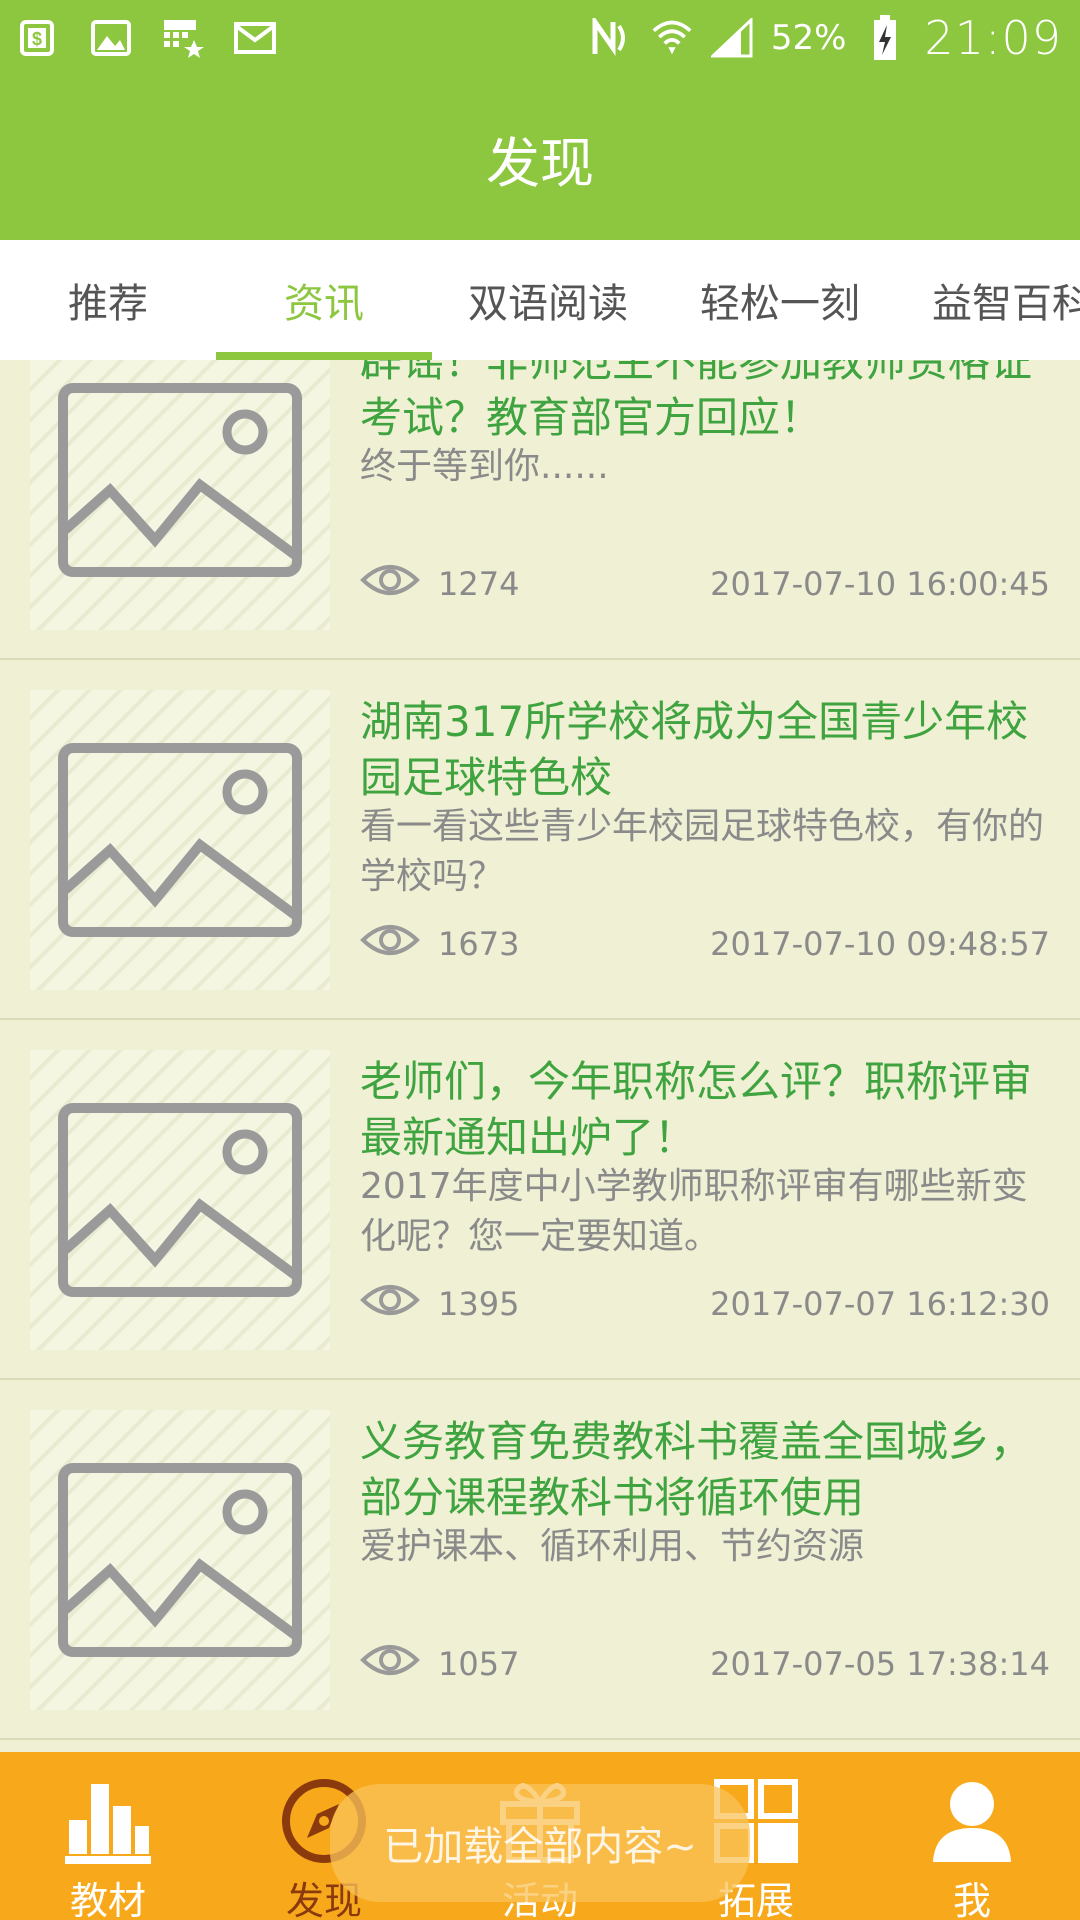 This screenshot has width=1080, height=1920. What do you see at coordinates (479, 584) in the screenshot?
I see `view-count-value: 1274` at bounding box center [479, 584].